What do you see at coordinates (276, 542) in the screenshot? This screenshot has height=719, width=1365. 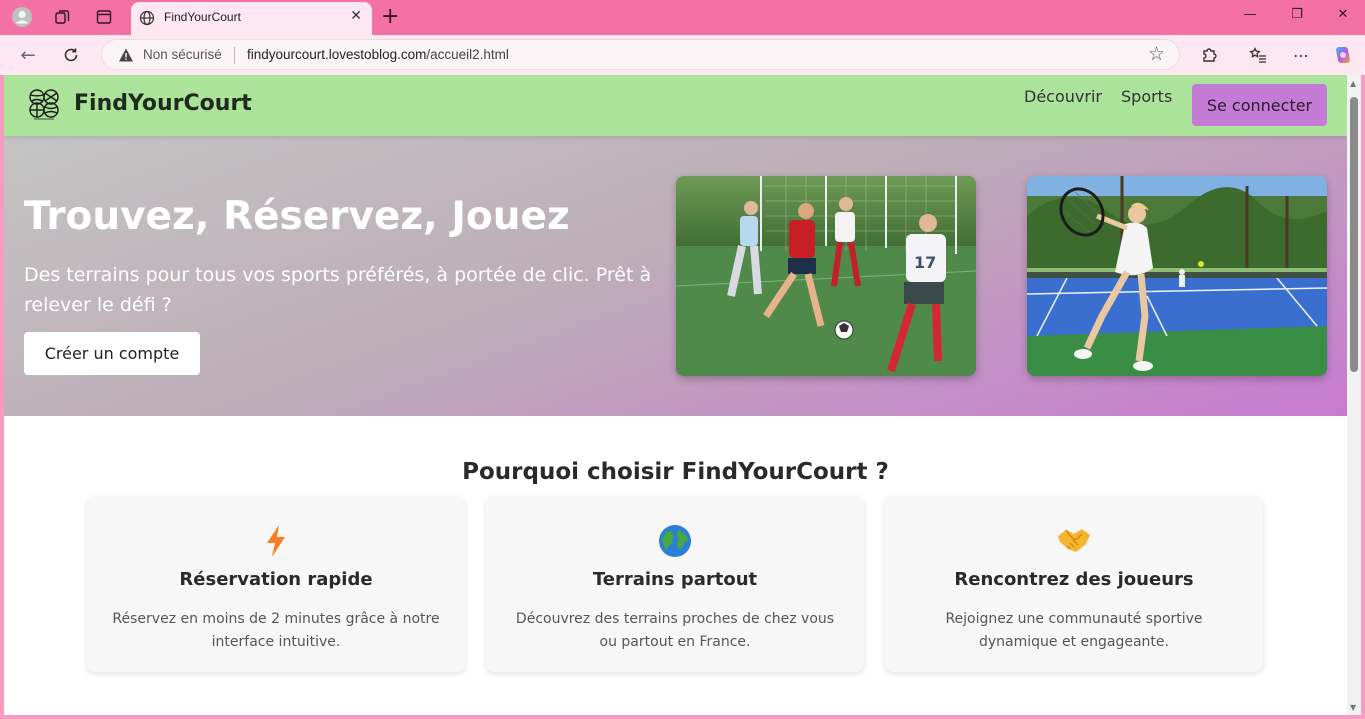 I see `lightning-icon` at bounding box center [276, 542].